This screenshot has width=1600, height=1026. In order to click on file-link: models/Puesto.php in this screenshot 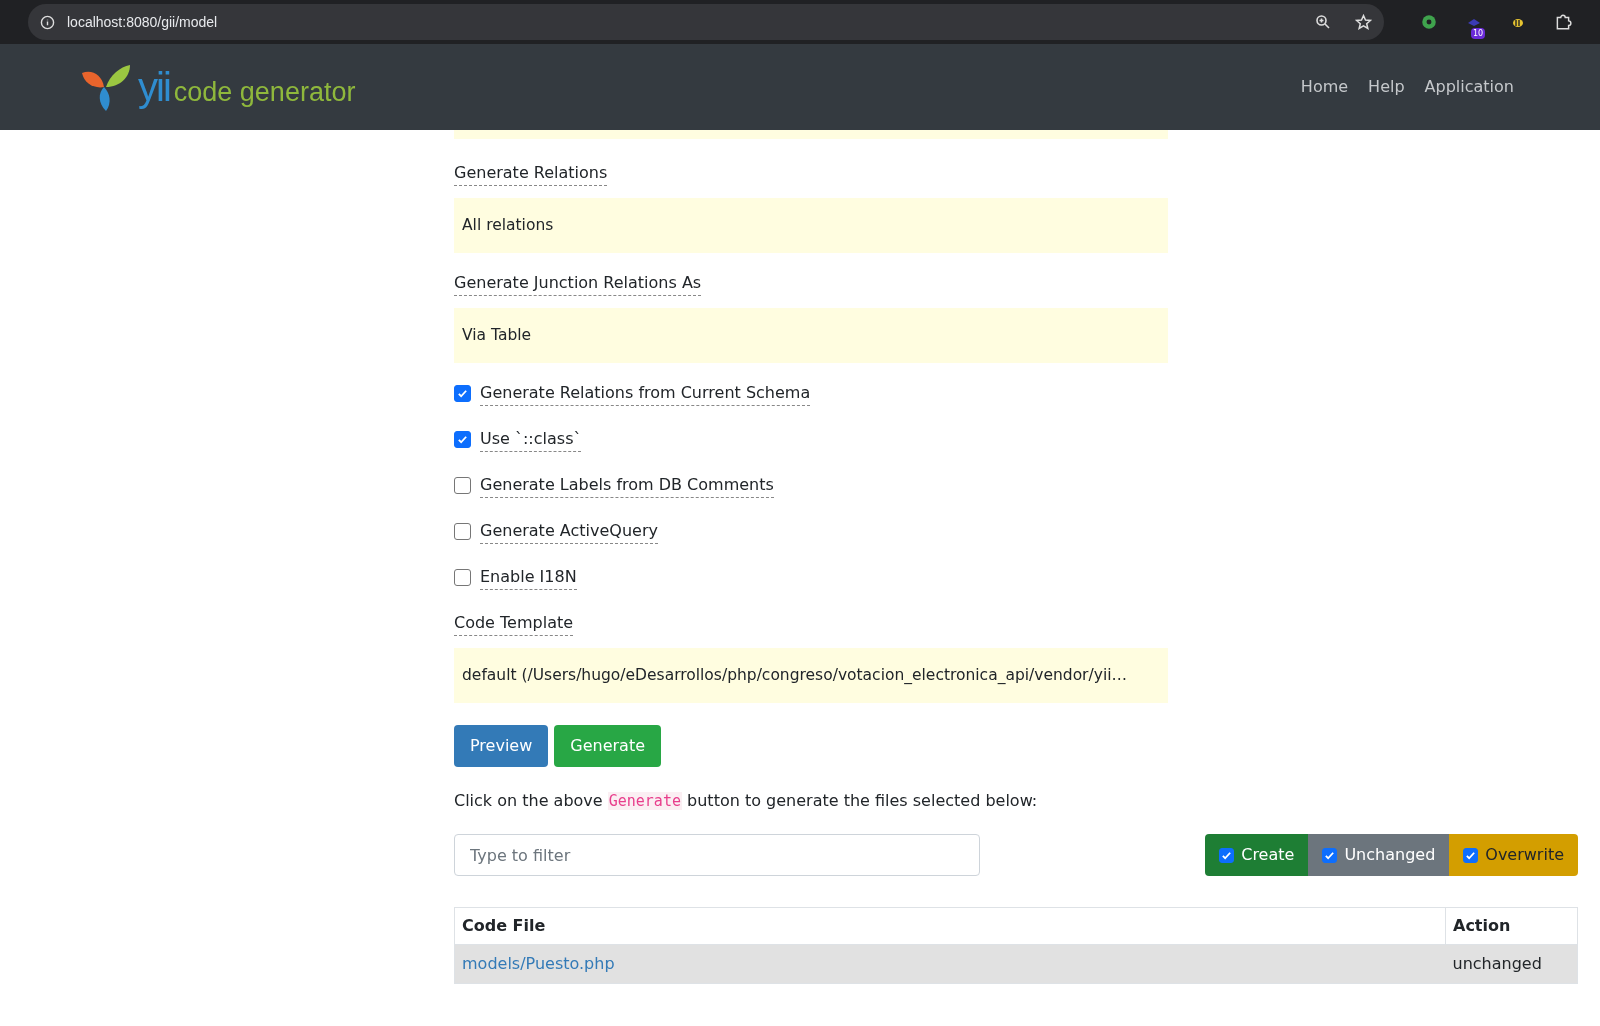, I will do `click(538, 963)`.